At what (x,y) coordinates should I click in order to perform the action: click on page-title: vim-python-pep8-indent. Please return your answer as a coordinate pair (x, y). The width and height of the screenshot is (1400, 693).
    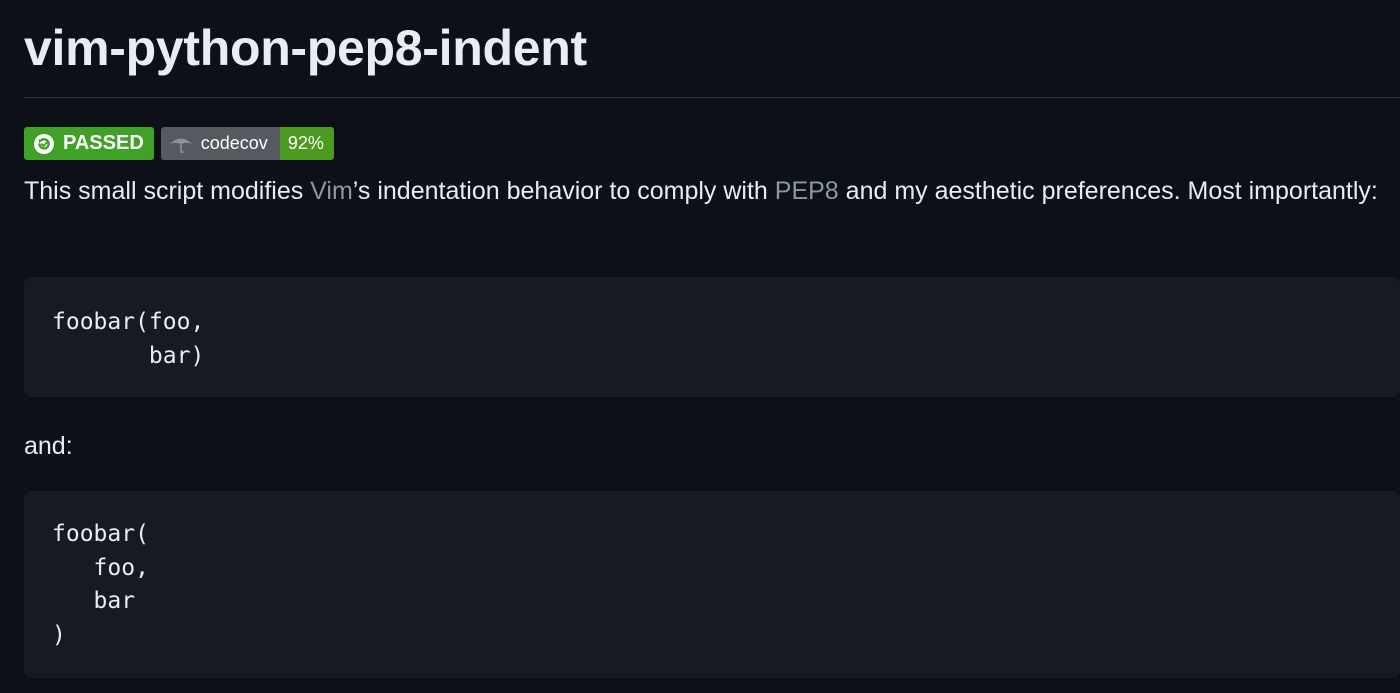
    Looking at the image, I should click on (305, 48).